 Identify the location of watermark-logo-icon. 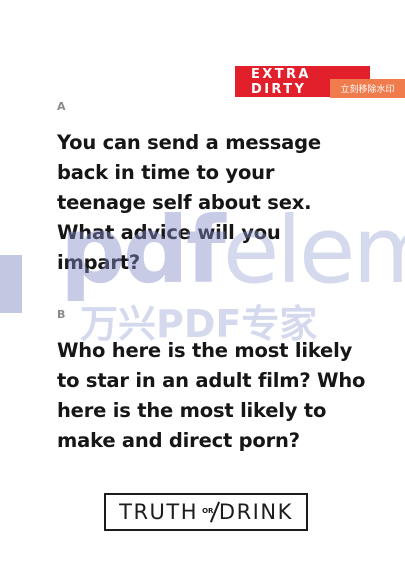
(11, 284).